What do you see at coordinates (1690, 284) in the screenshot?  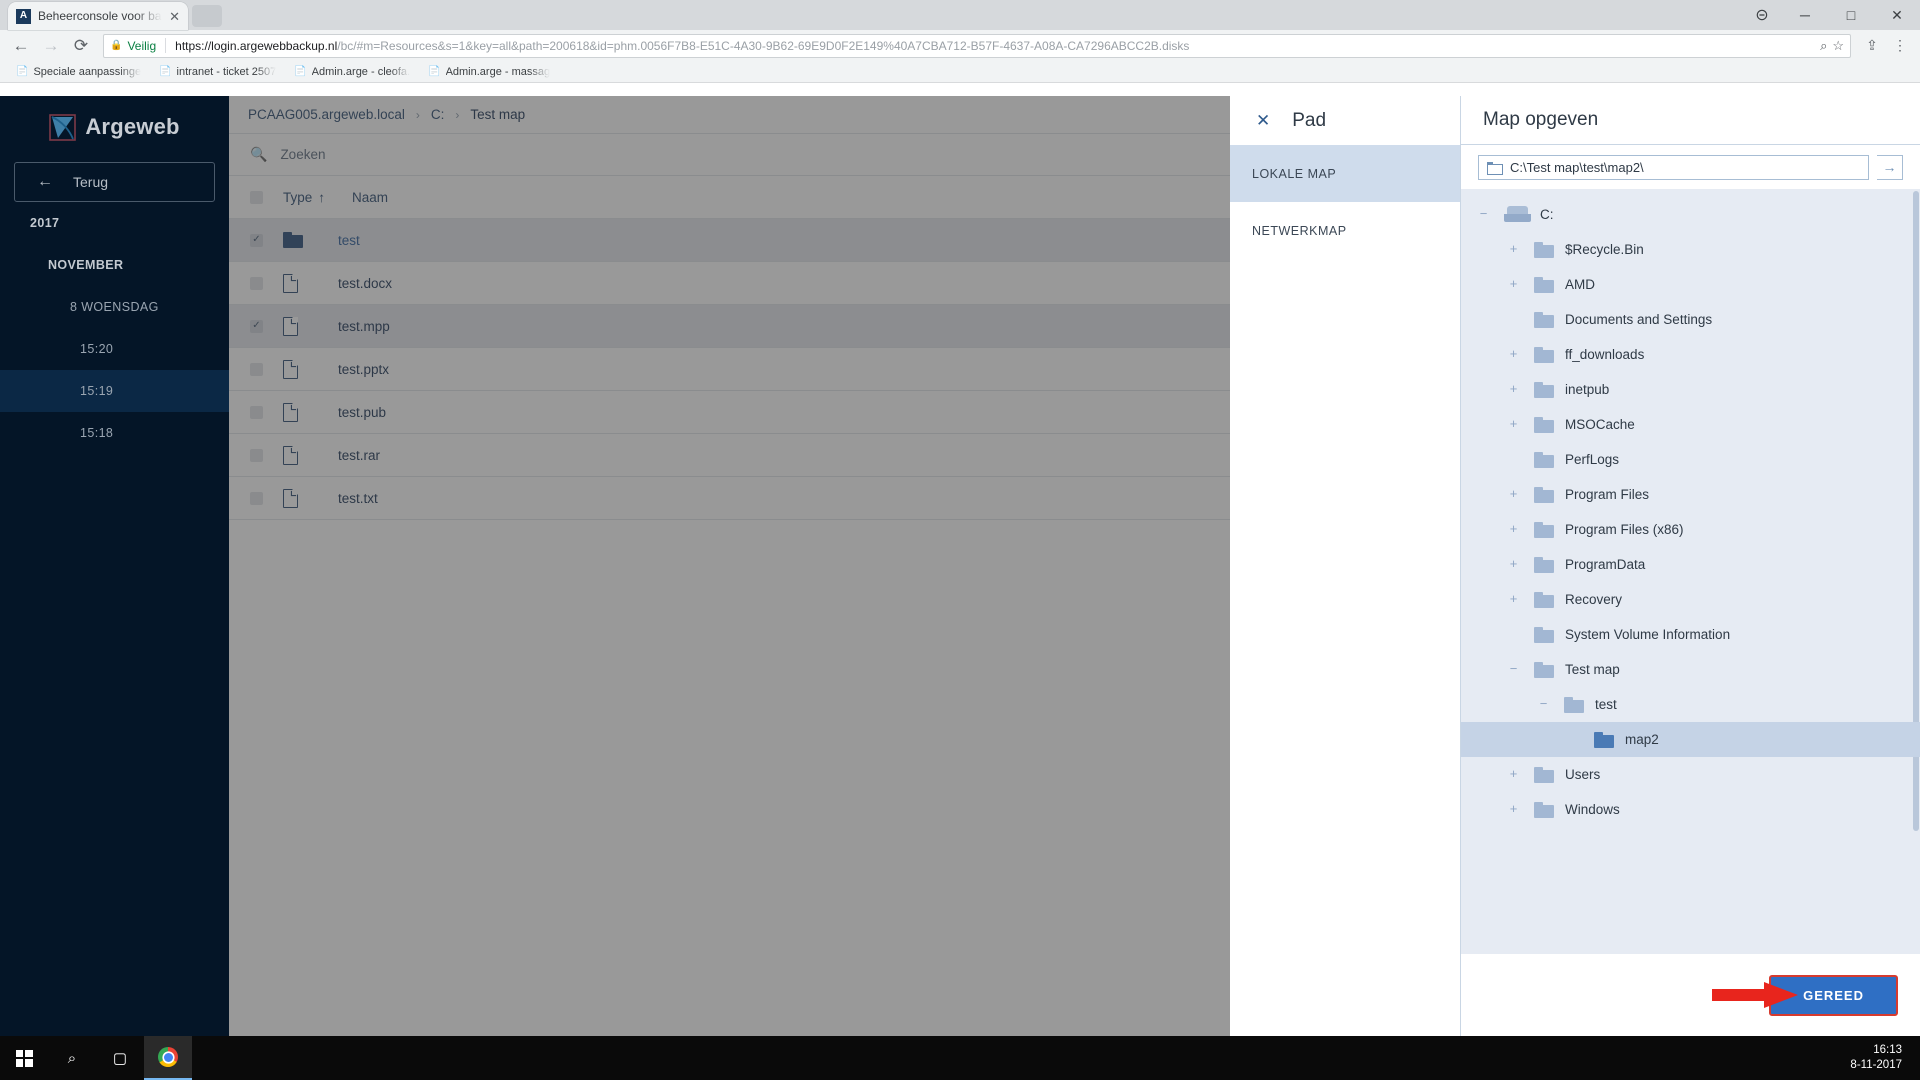 I see `tree-node-amd: + AMD` at bounding box center [1690, 284].